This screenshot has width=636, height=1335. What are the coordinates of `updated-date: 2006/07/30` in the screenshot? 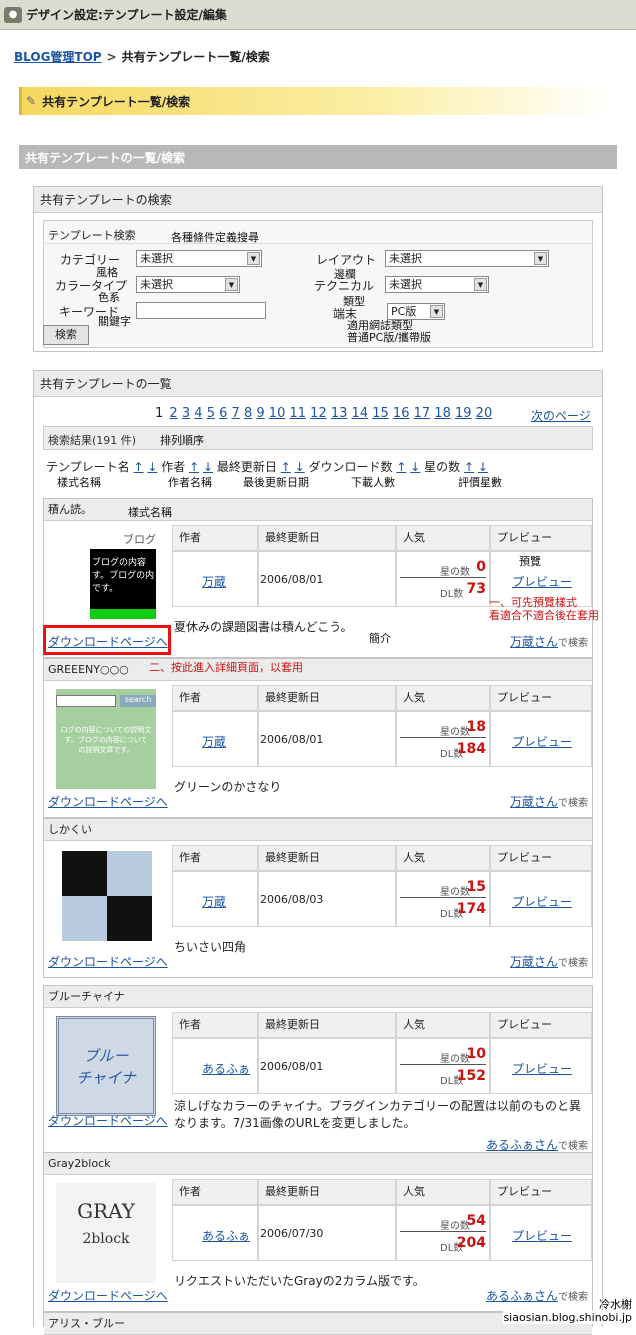 It's located at (292, 1233).